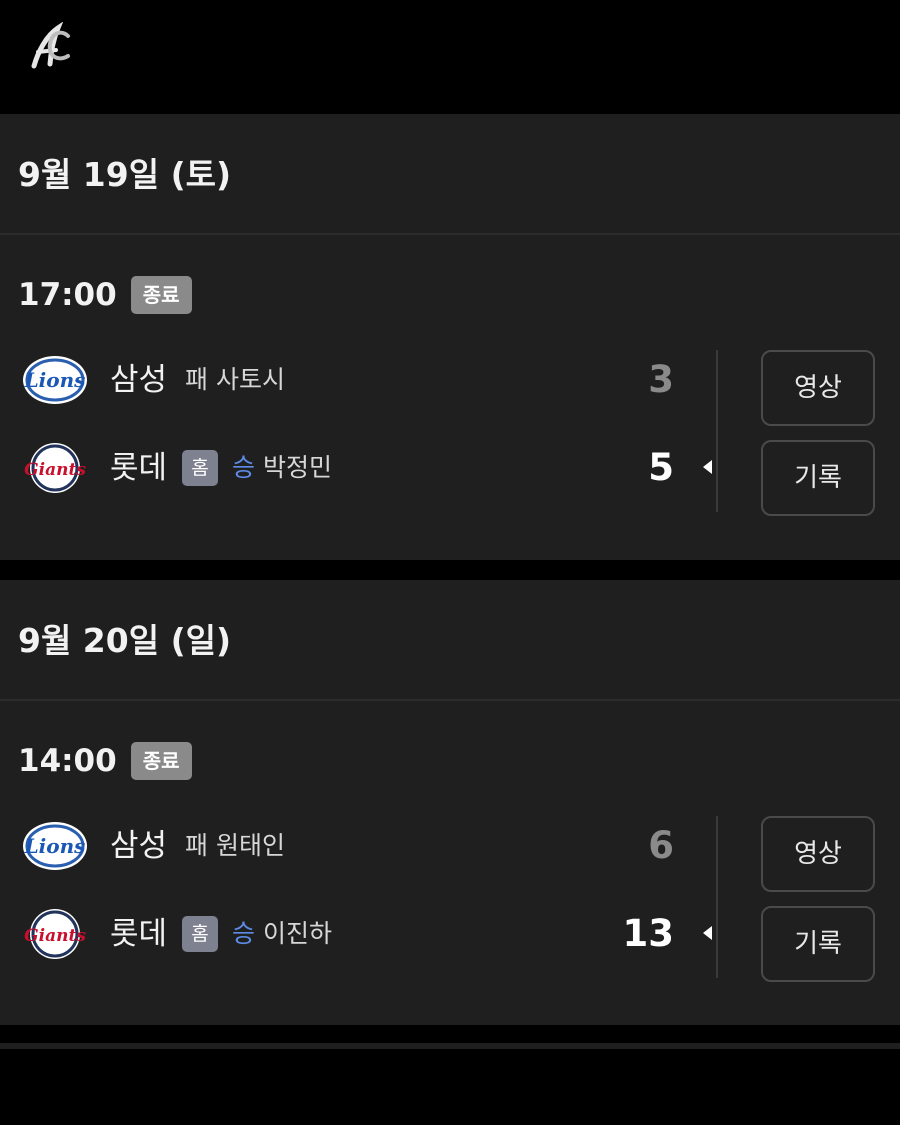 Image resolution: width=900 pixels, height=1125 pixels. I want to click on team-row-home: Giants 롯데 홈 승 박정민 5, so click(360, 468).